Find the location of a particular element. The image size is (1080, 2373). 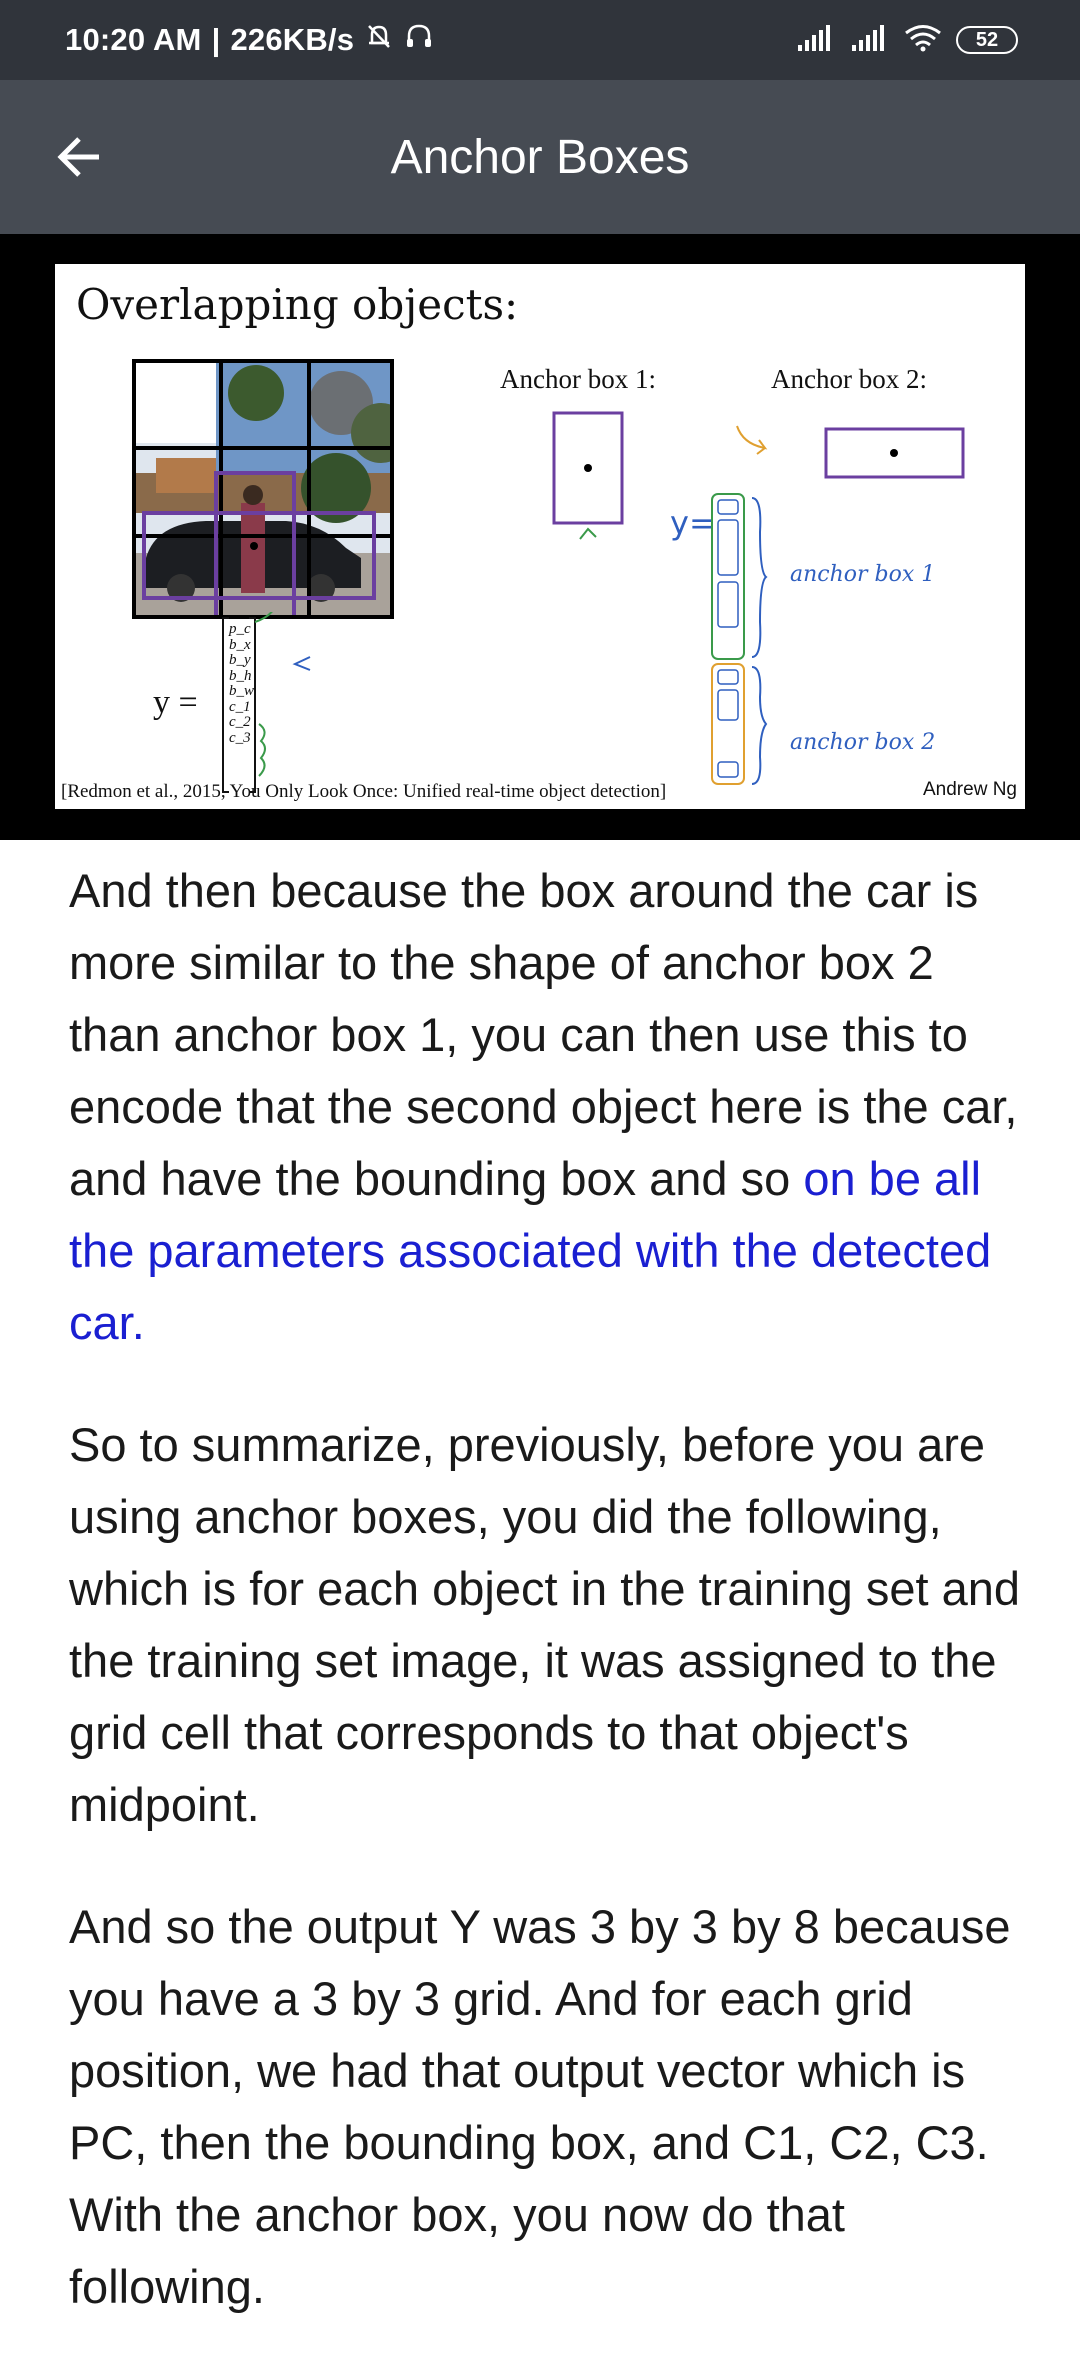

status-right: 52 is located at coordinates (907, 40).